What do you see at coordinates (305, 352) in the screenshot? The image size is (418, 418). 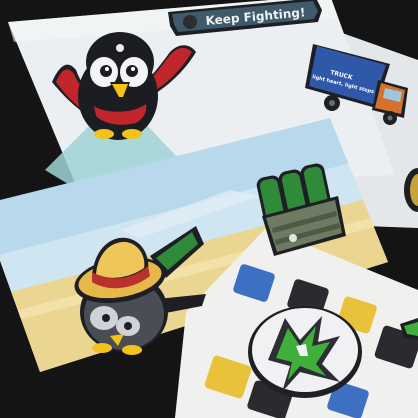 I see `burst-badge-pin` at bounding box center [305, 352].